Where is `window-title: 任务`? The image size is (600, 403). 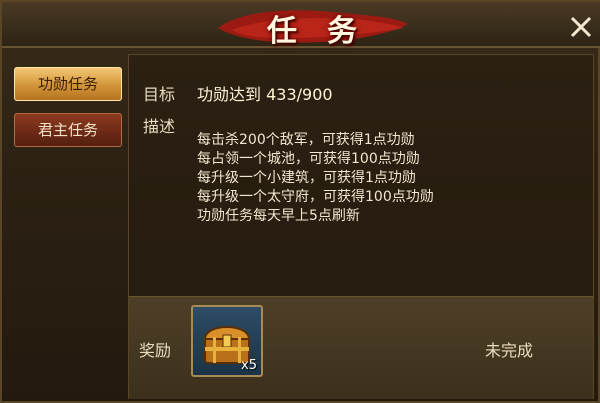
window-title: 任务 is located at coordinates (327, 31).